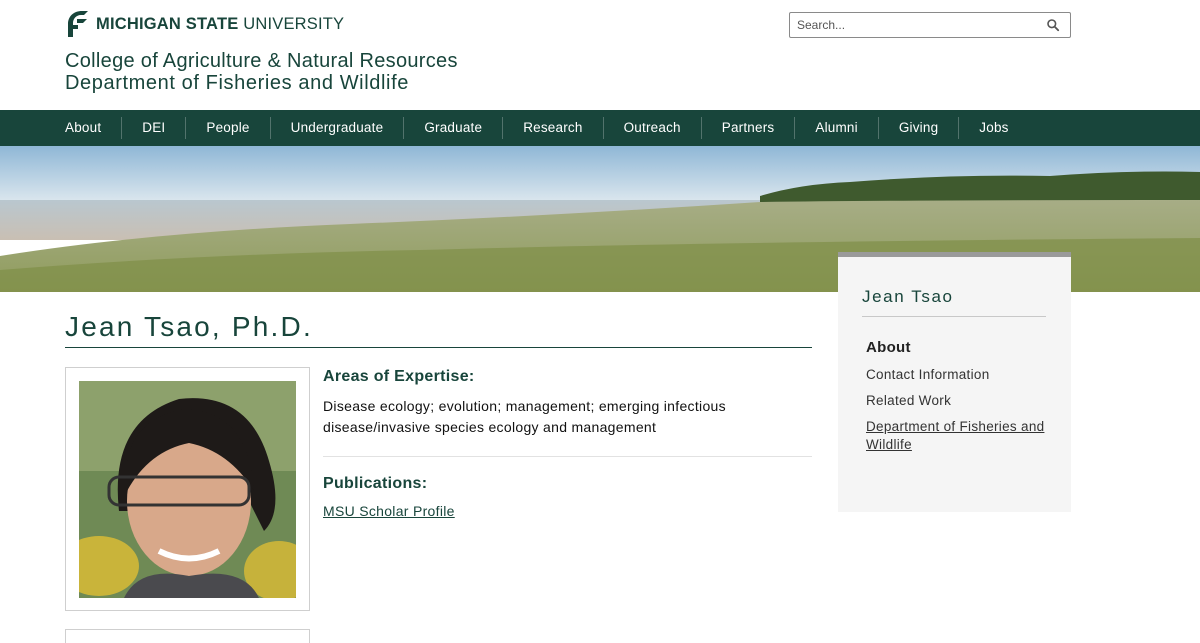 This screenshot has height=643, width=1200. Describe the element at coordinates (338, 128) in the screenshot. I see `nav-item-undergraduate: Undergraduate` at that location.